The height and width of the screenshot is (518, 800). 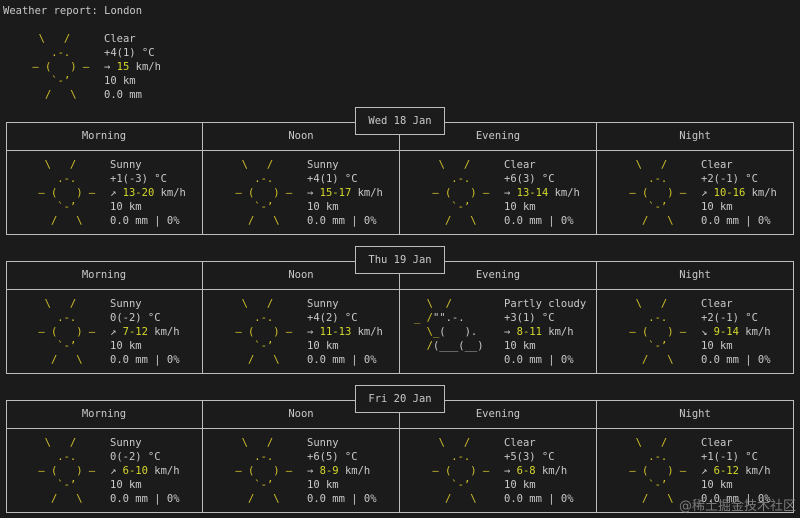 What do you see at coordinates (400, 121) in the screenshot?
I see `date-label: Wed 18 Jan` at bounding box center [400, 121].